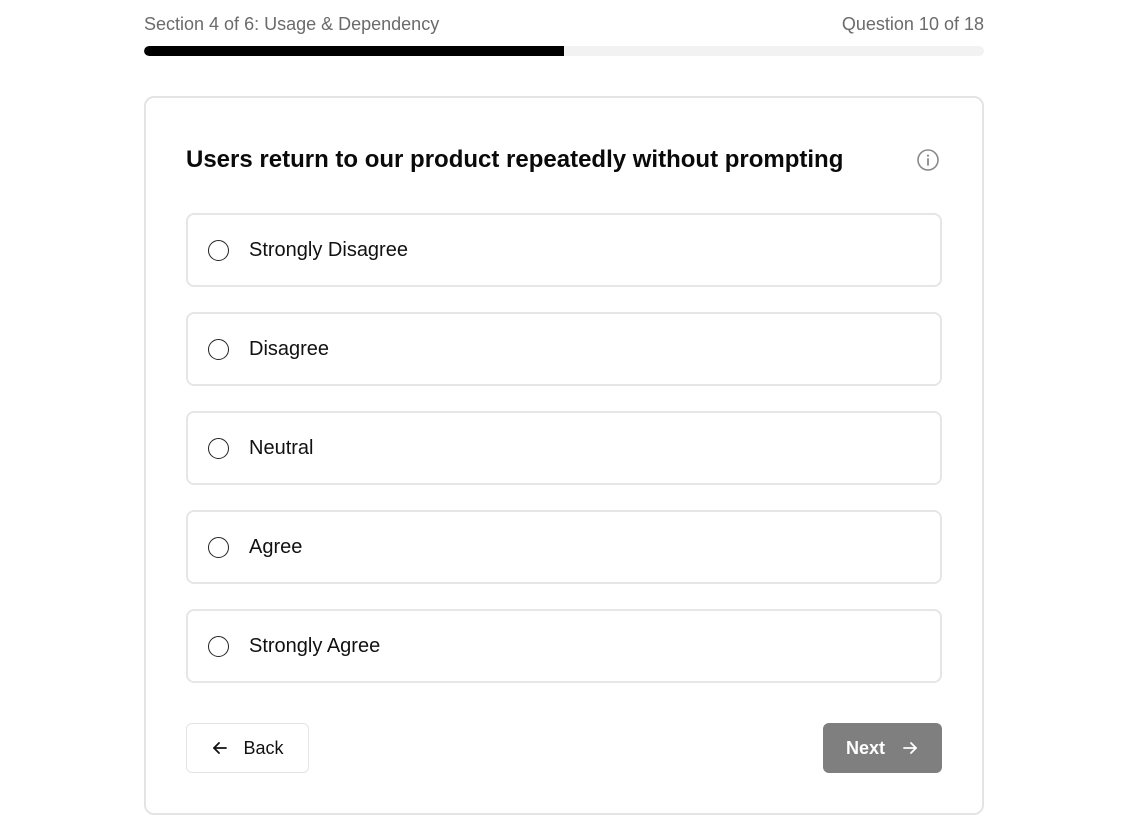  I want to click on next-button-label: Next, so click(865, 747).